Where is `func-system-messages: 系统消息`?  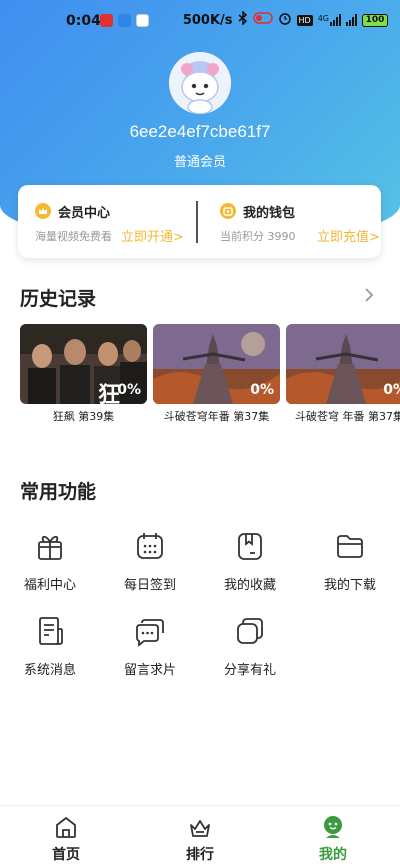 func-system-messages: 系统消息 is located at coordinates (50, 650).